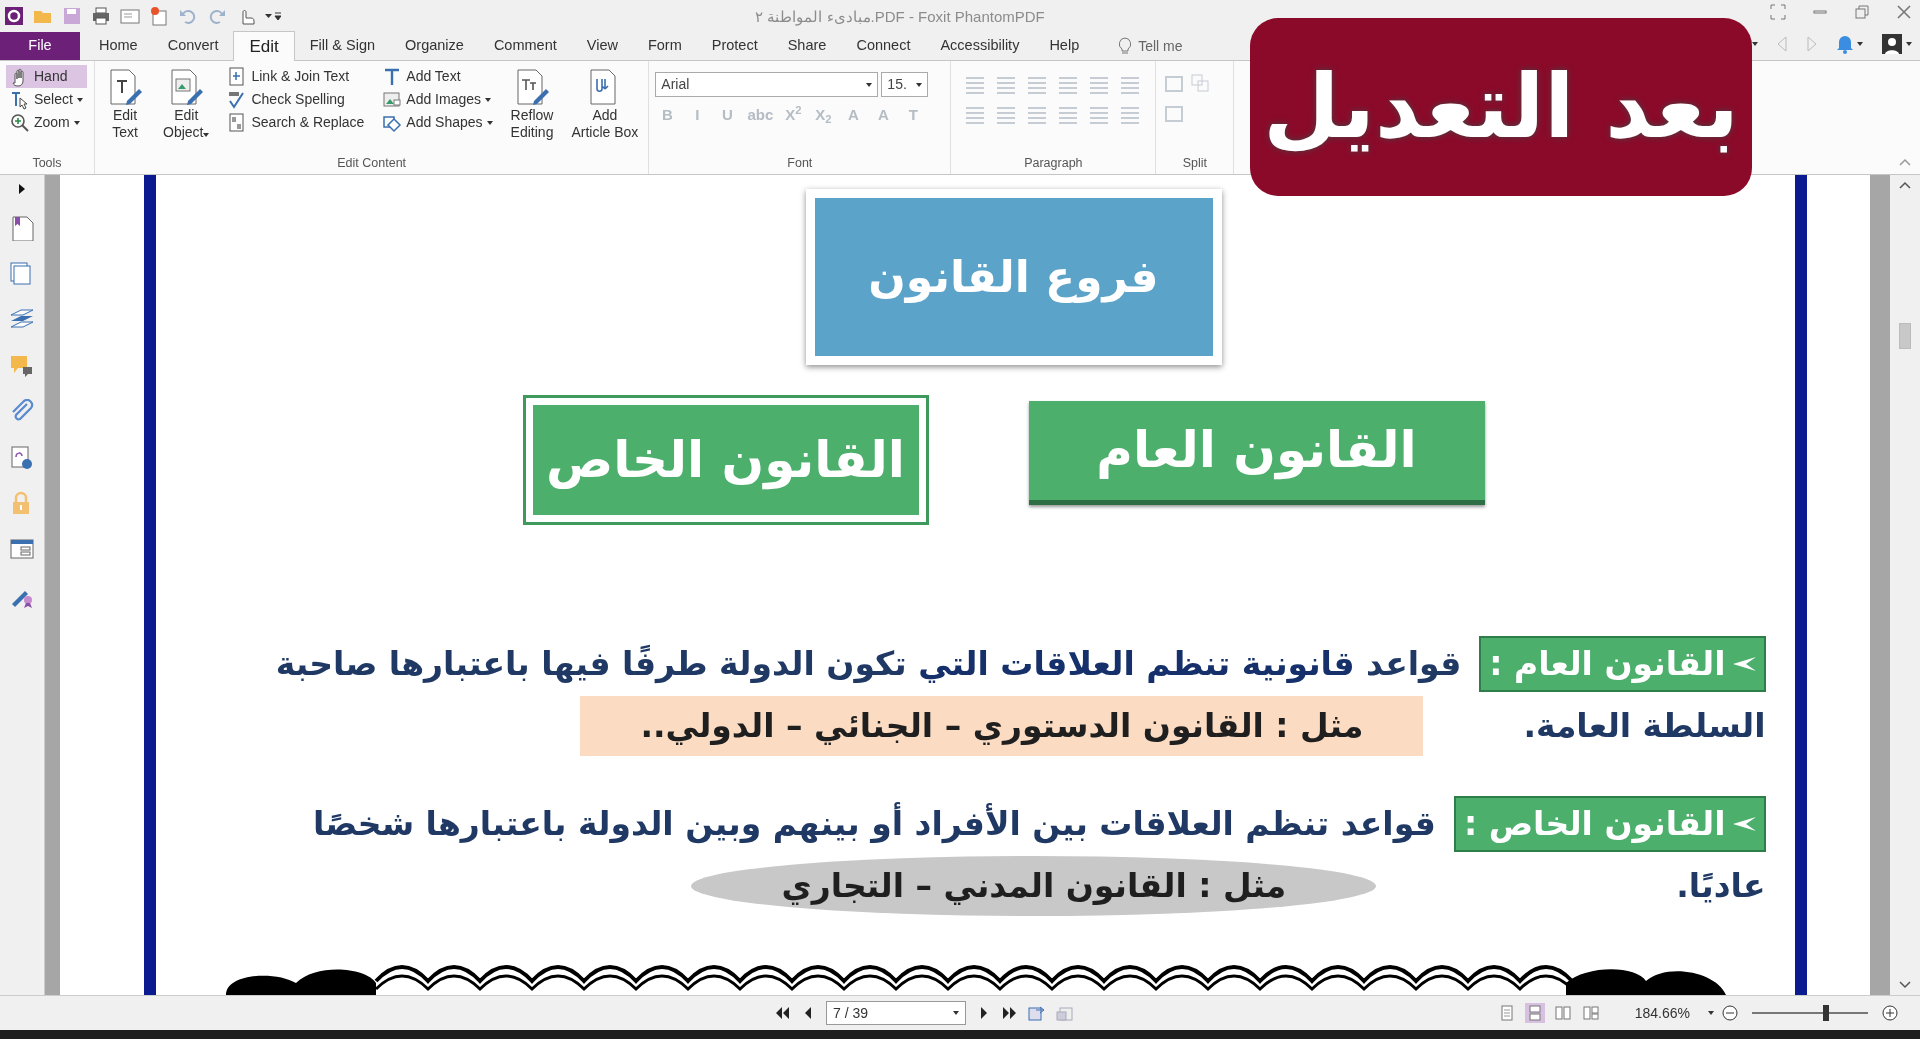 This screenshot has height=1039, width=1920. What do you see at coordinates (193, 46) in the screenshot?
I see `ribbon-tab: Convert` at bounding box center [193, 46].